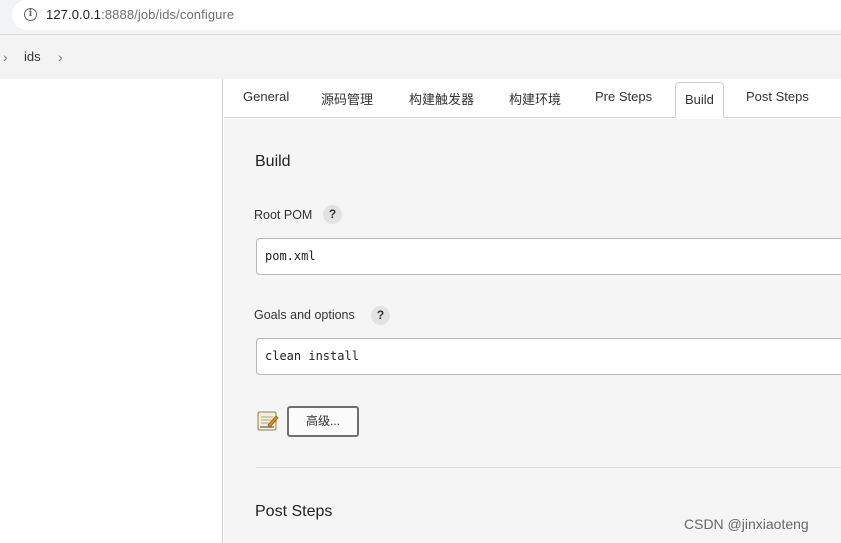 This screenshot has width=841, height=543. I want to click on section-divider, so click(548, 467).